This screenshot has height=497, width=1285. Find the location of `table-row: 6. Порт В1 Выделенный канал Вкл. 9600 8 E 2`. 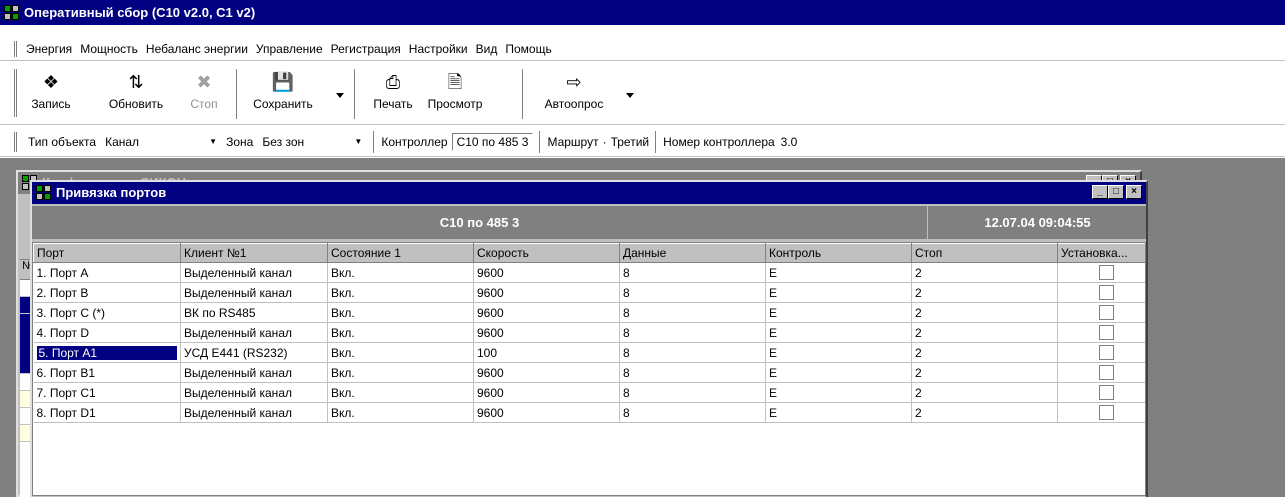

table-row: 6. Порт В1 Выделенный канал Вкл. 9600 8 E 2 is located at coordinates (589, 372).